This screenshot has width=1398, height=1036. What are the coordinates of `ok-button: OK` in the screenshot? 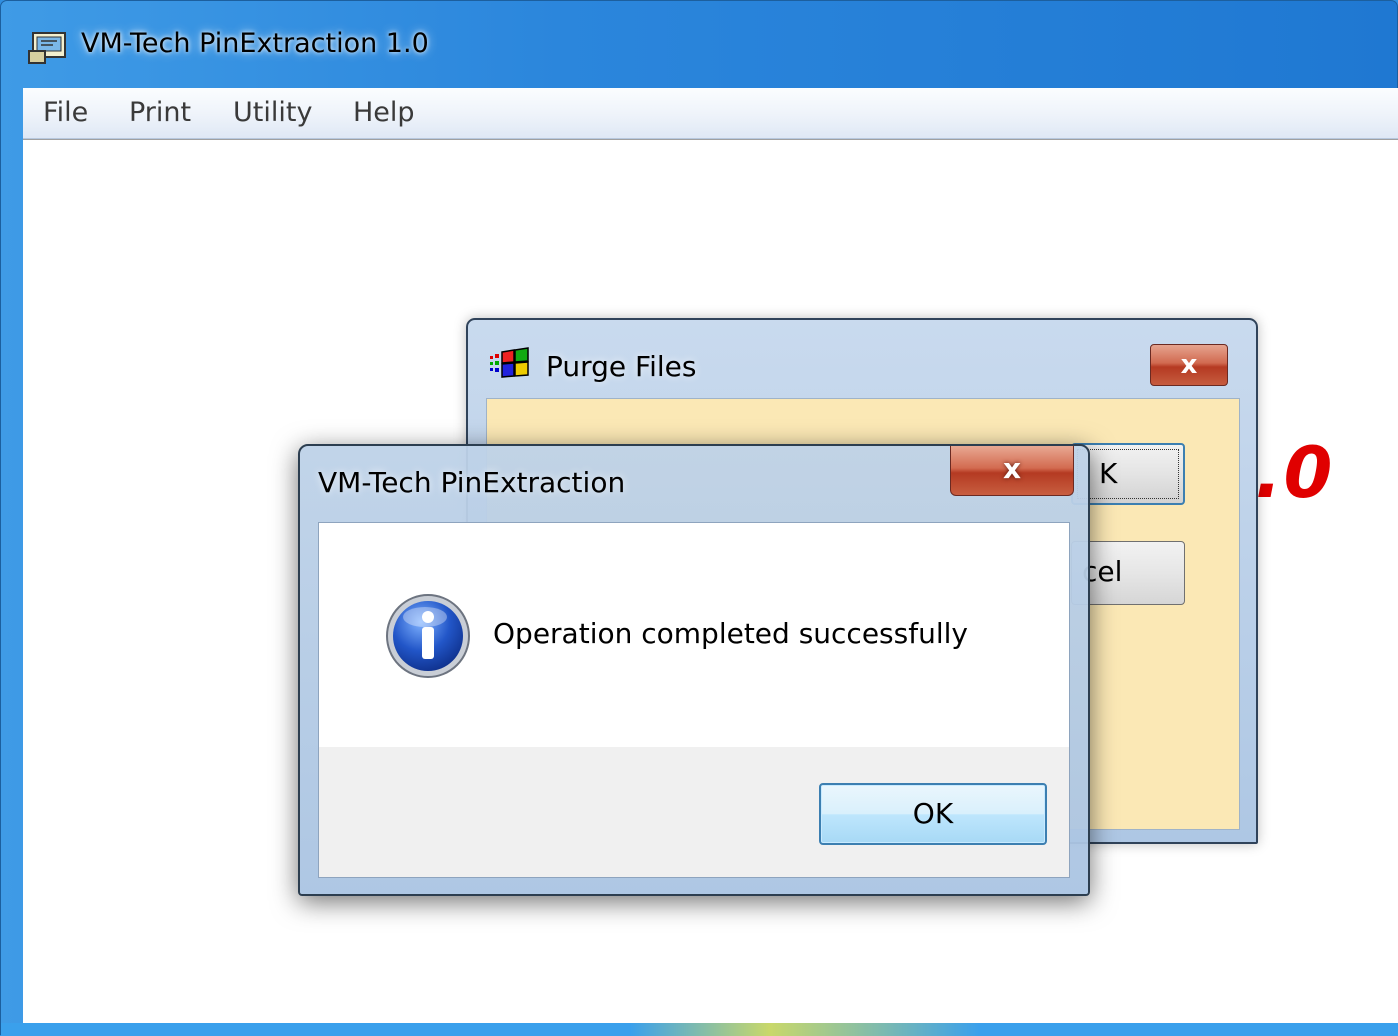 It's located at (933, 814).